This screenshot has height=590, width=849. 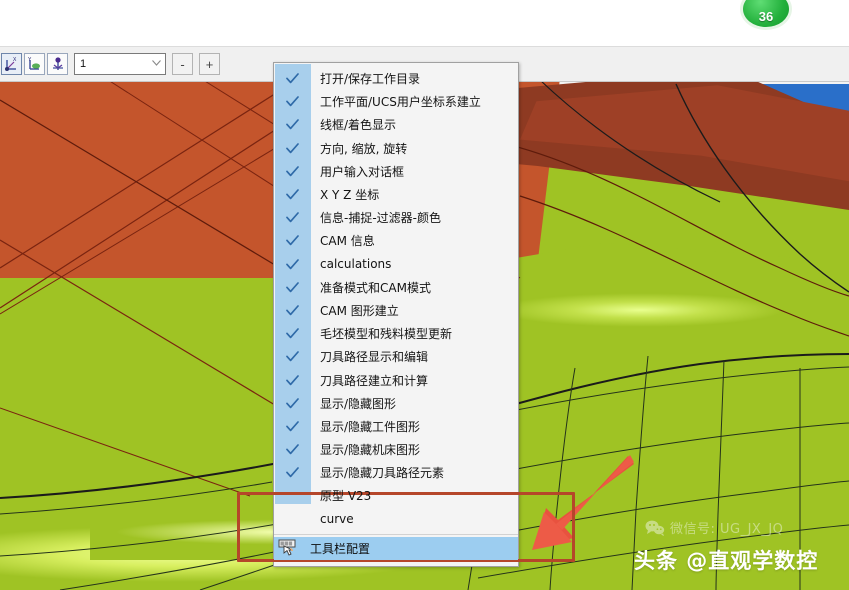 What do you see at coordinates (182, 64) in the screenshot?
I see `decrement-button: -` at bounding box center [182, 64].